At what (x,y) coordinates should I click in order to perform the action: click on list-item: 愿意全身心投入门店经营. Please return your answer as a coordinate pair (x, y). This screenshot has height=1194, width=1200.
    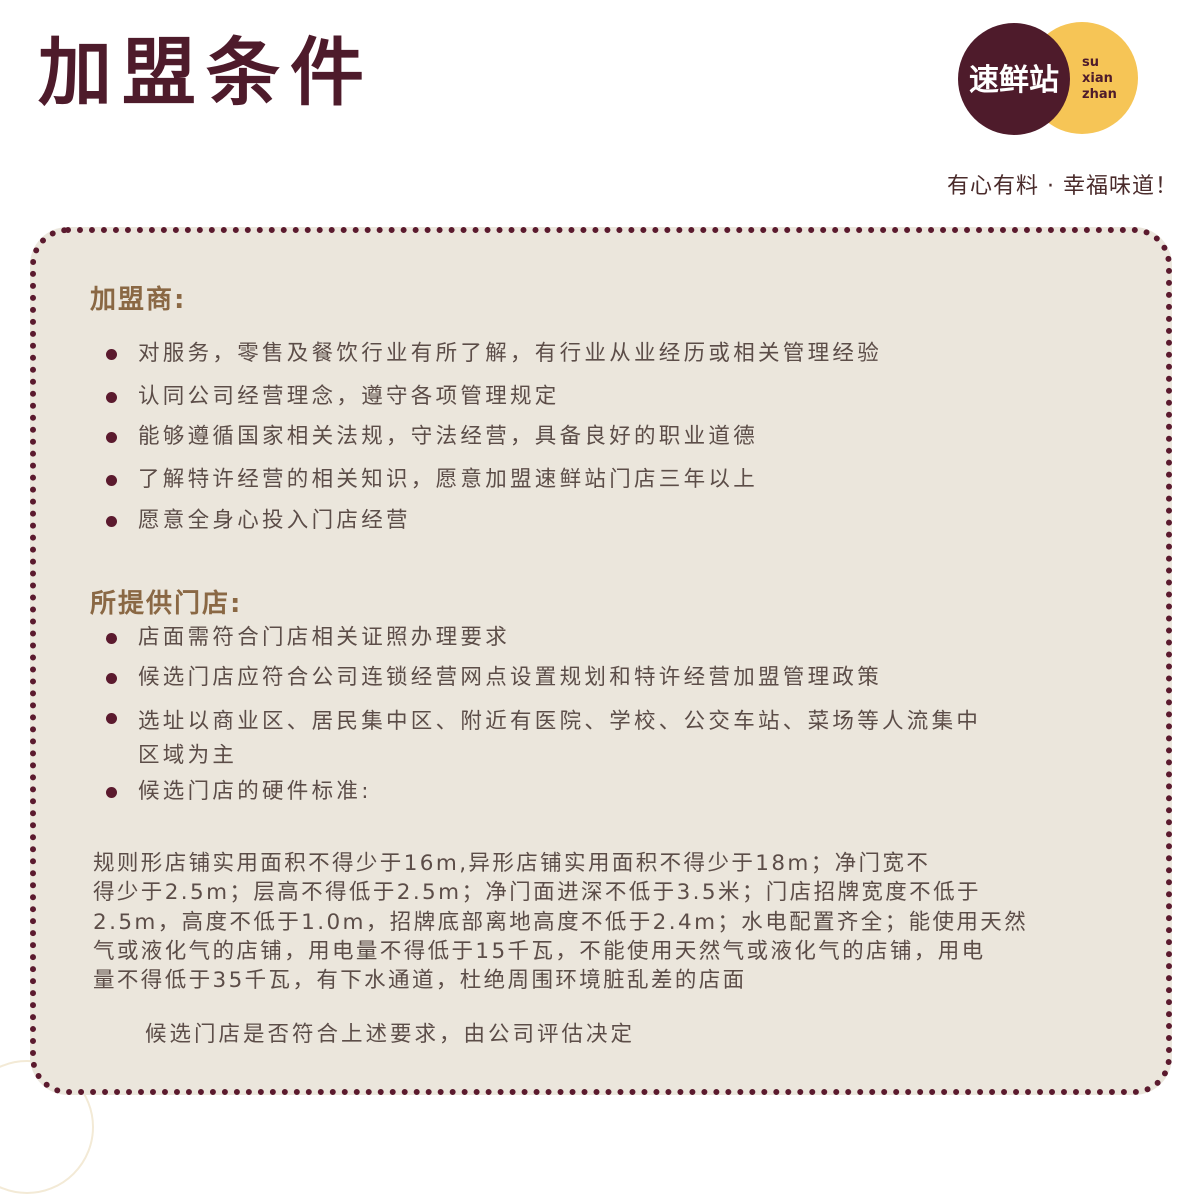
    Looking at the image, I should click on (494, 521).